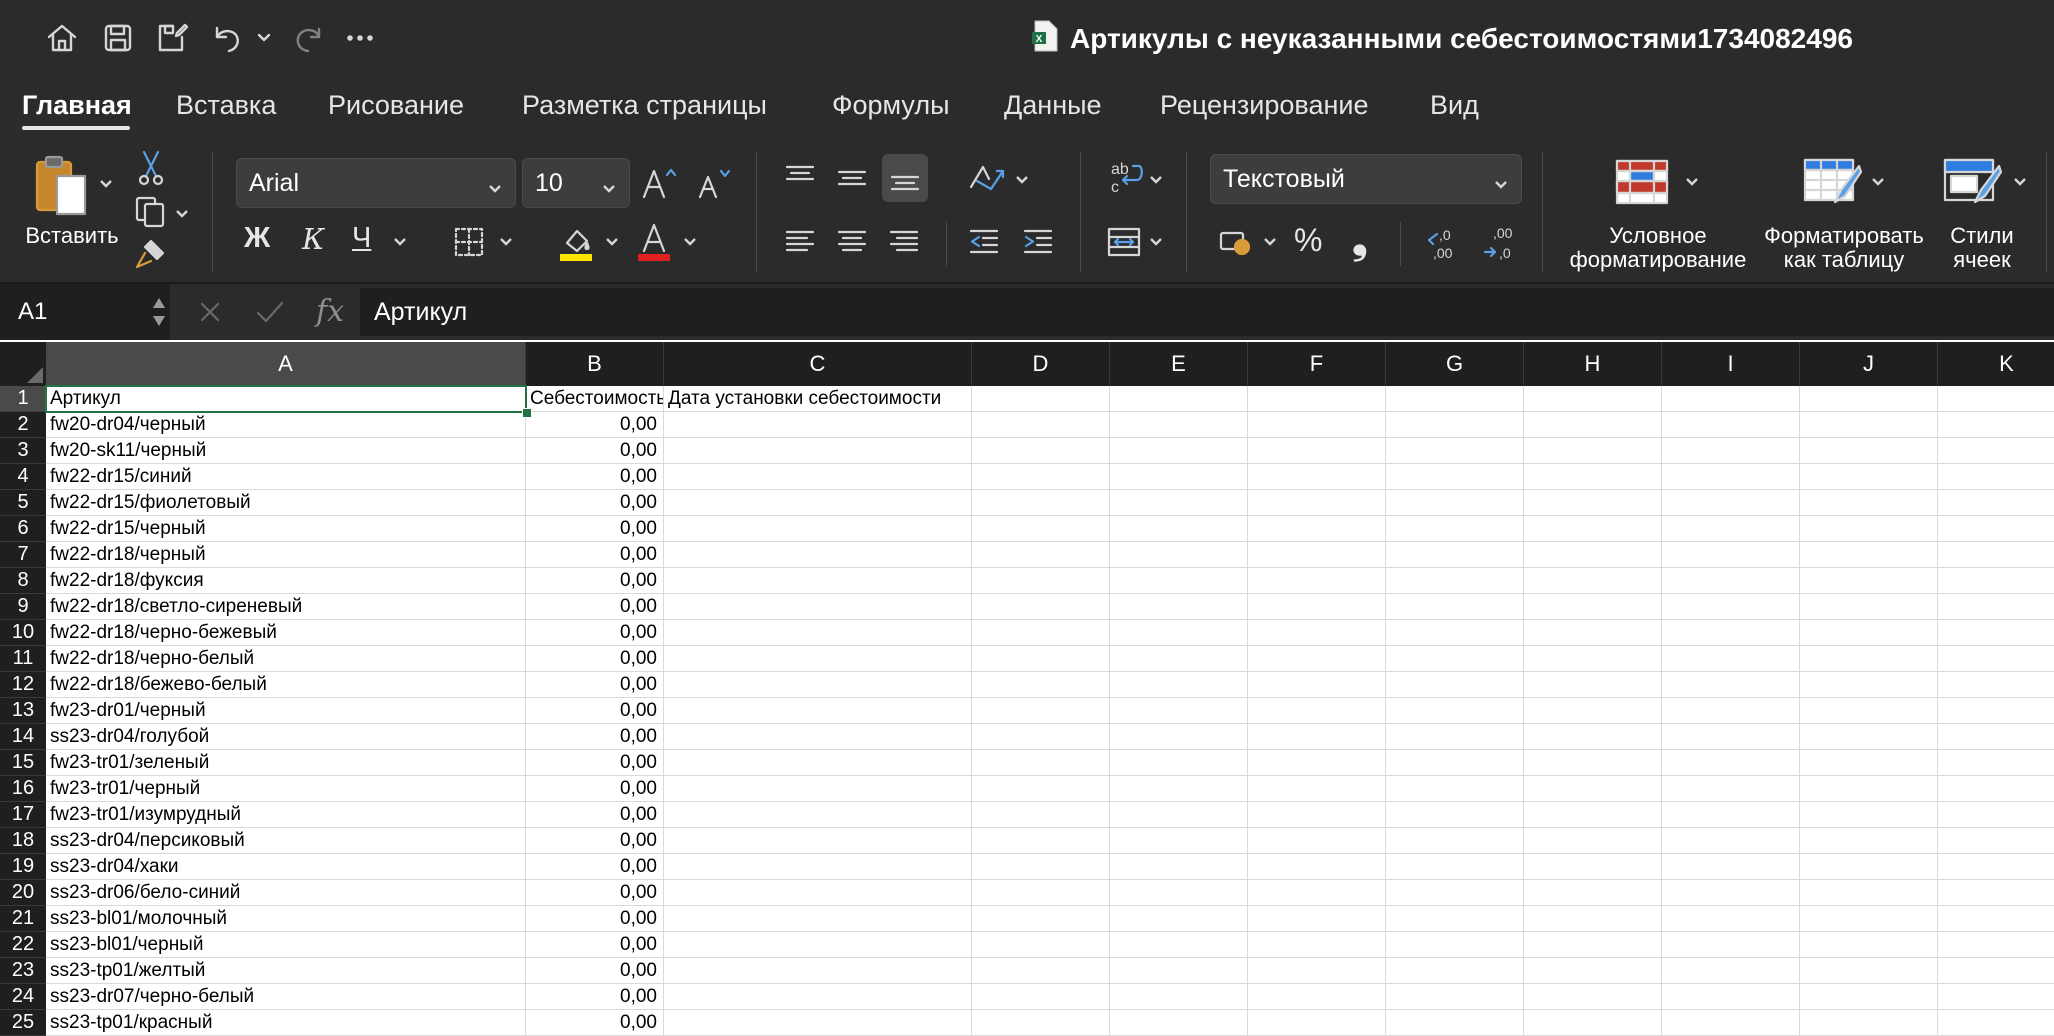 The height and width of the screenshot is (1036, 2054). I want to click on cell-c14, so click(818, 737).